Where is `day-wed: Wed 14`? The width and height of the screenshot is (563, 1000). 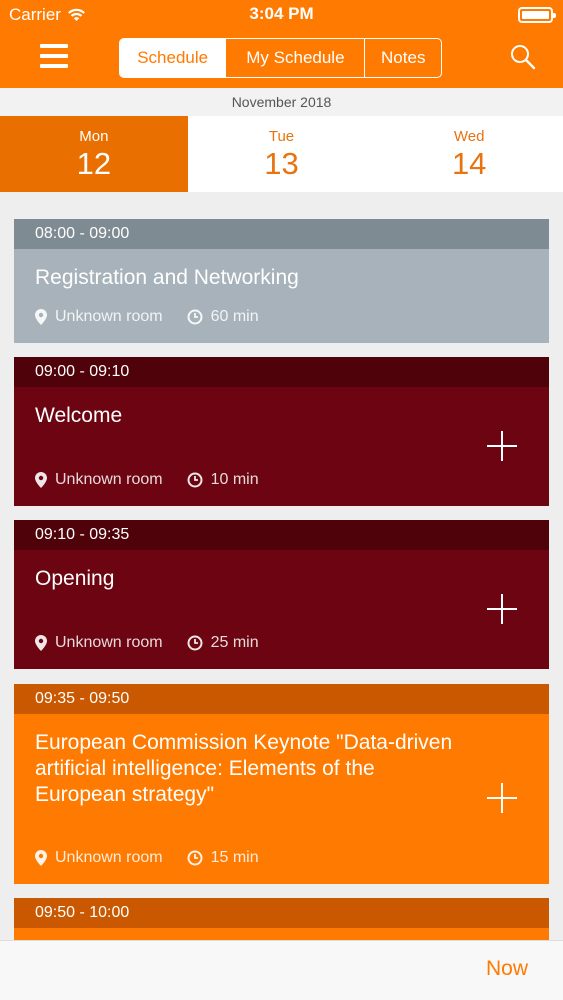
day-wed: Wed 14 is located at coordinates (469, 154).